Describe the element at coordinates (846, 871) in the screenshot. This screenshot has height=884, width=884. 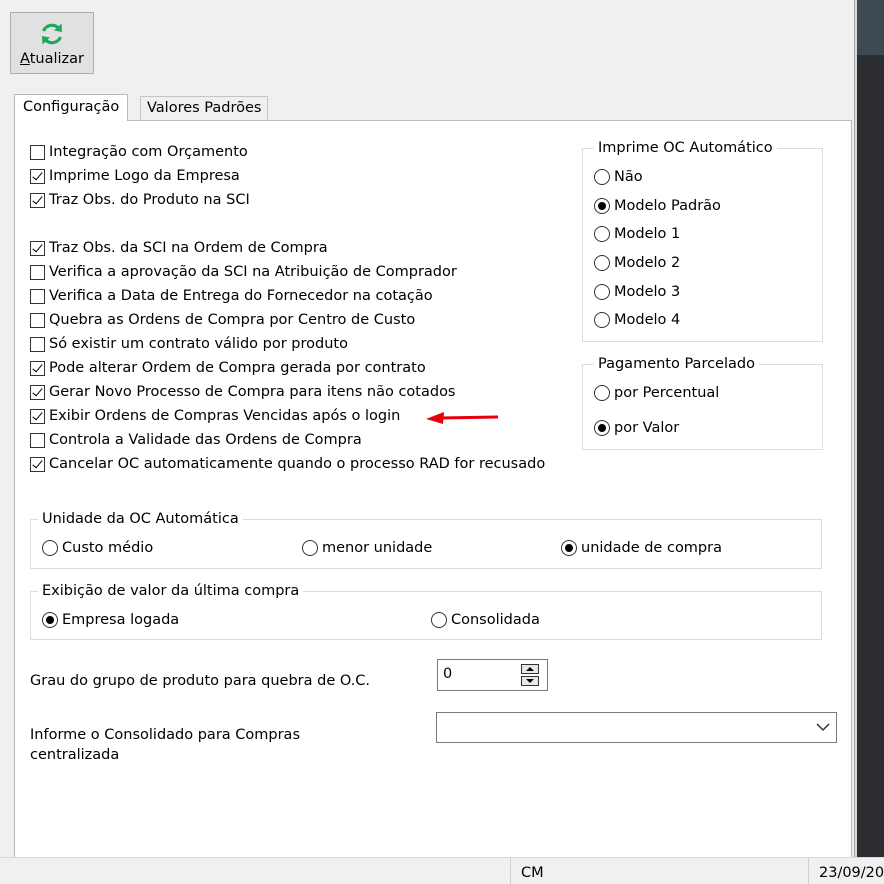
I see `status-cell-date: 23/09/20` at that location.